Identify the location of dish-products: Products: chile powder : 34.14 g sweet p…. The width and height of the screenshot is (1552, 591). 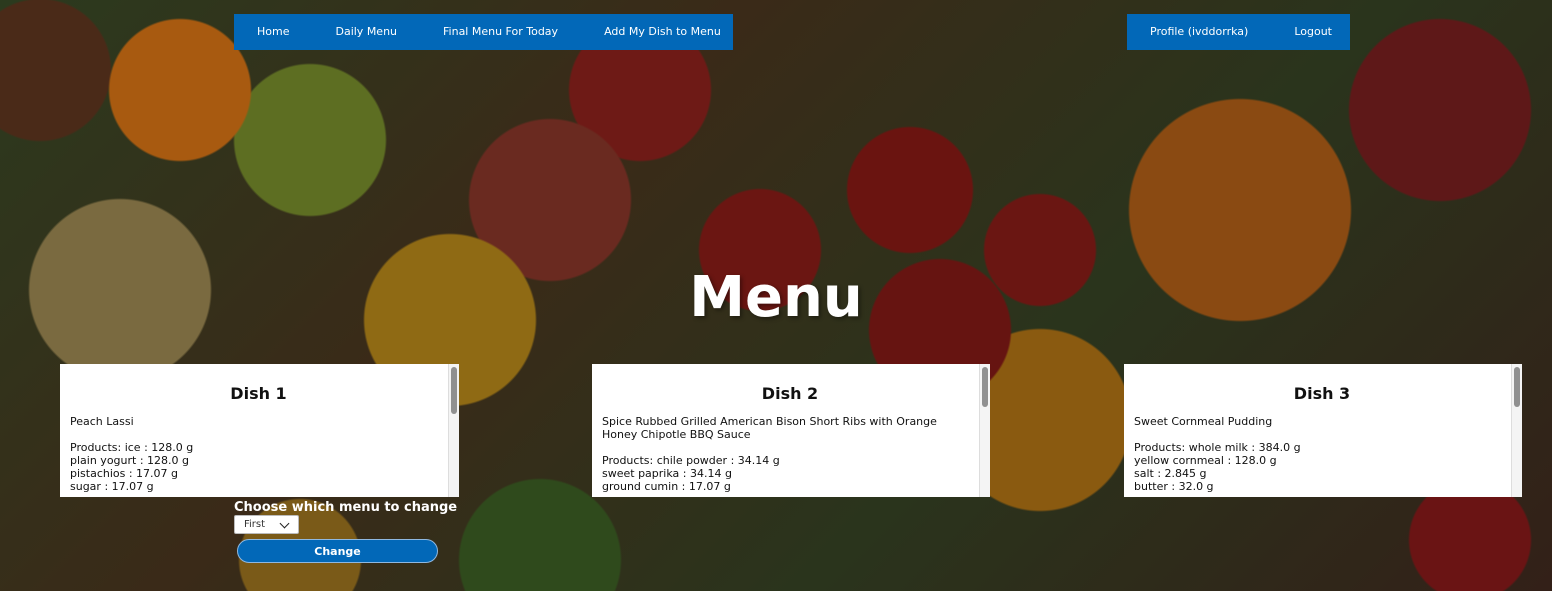
(787, 473).